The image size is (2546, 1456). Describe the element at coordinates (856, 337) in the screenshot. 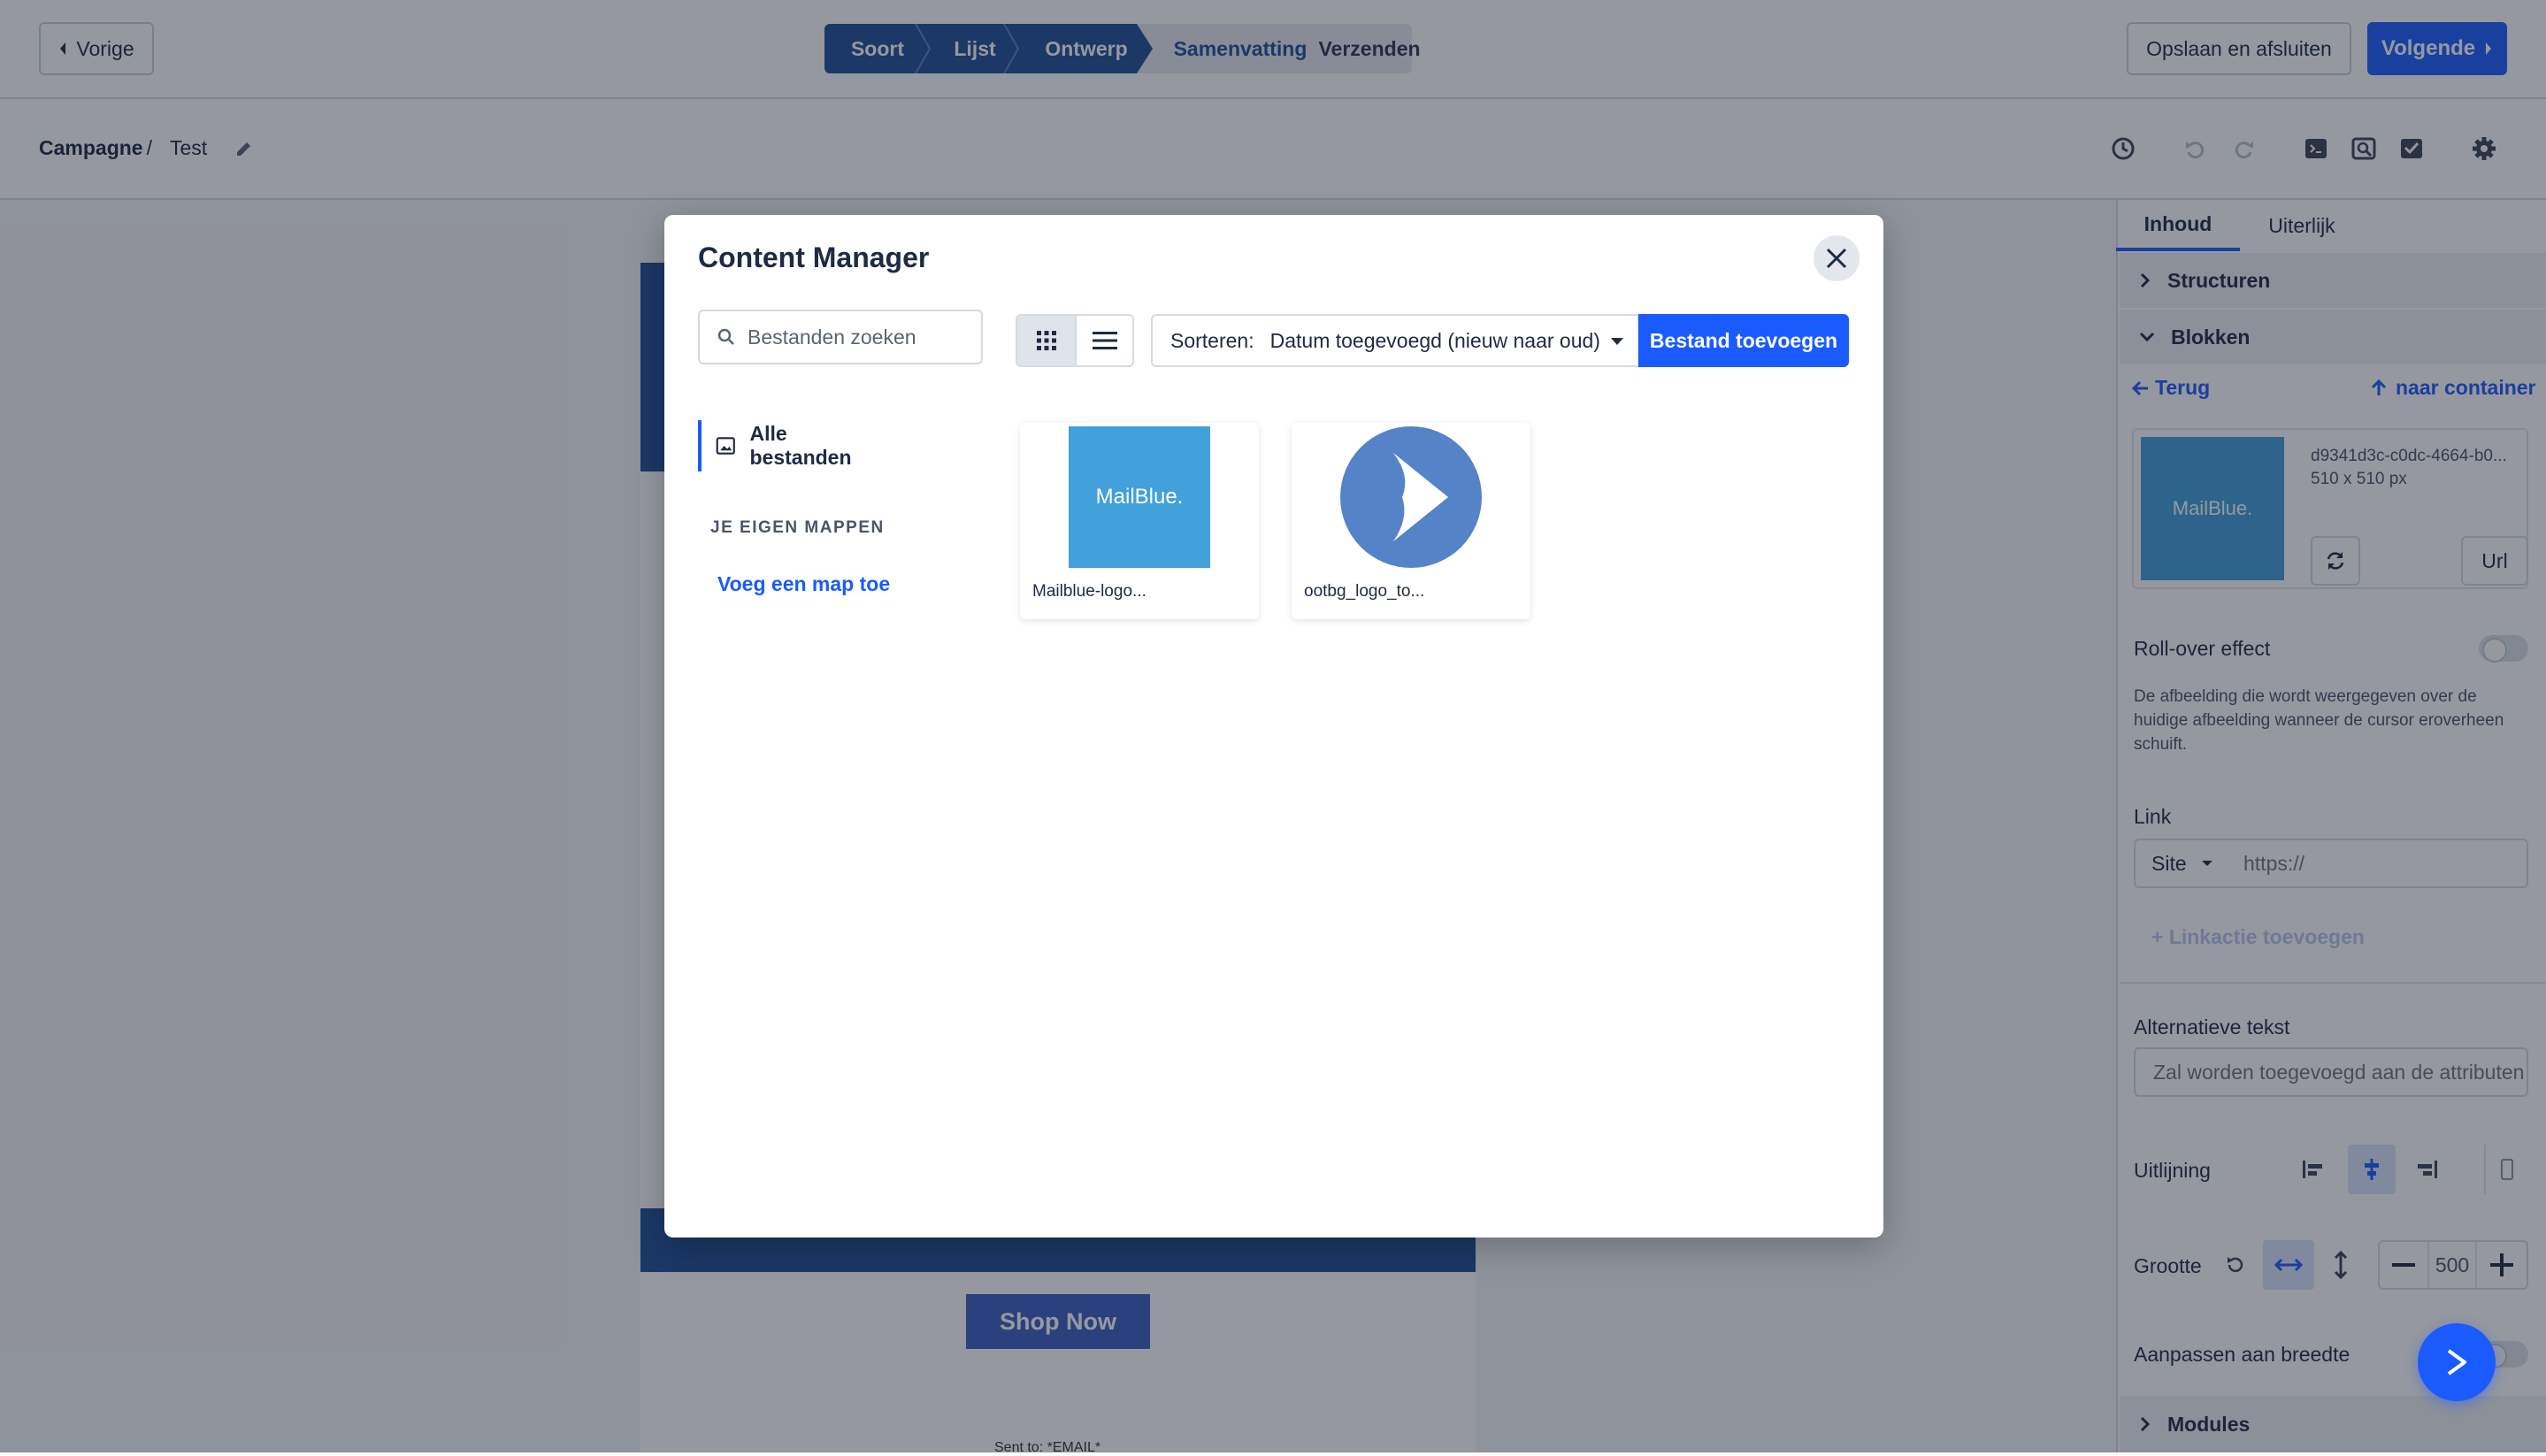

I see `search-input` at that location.